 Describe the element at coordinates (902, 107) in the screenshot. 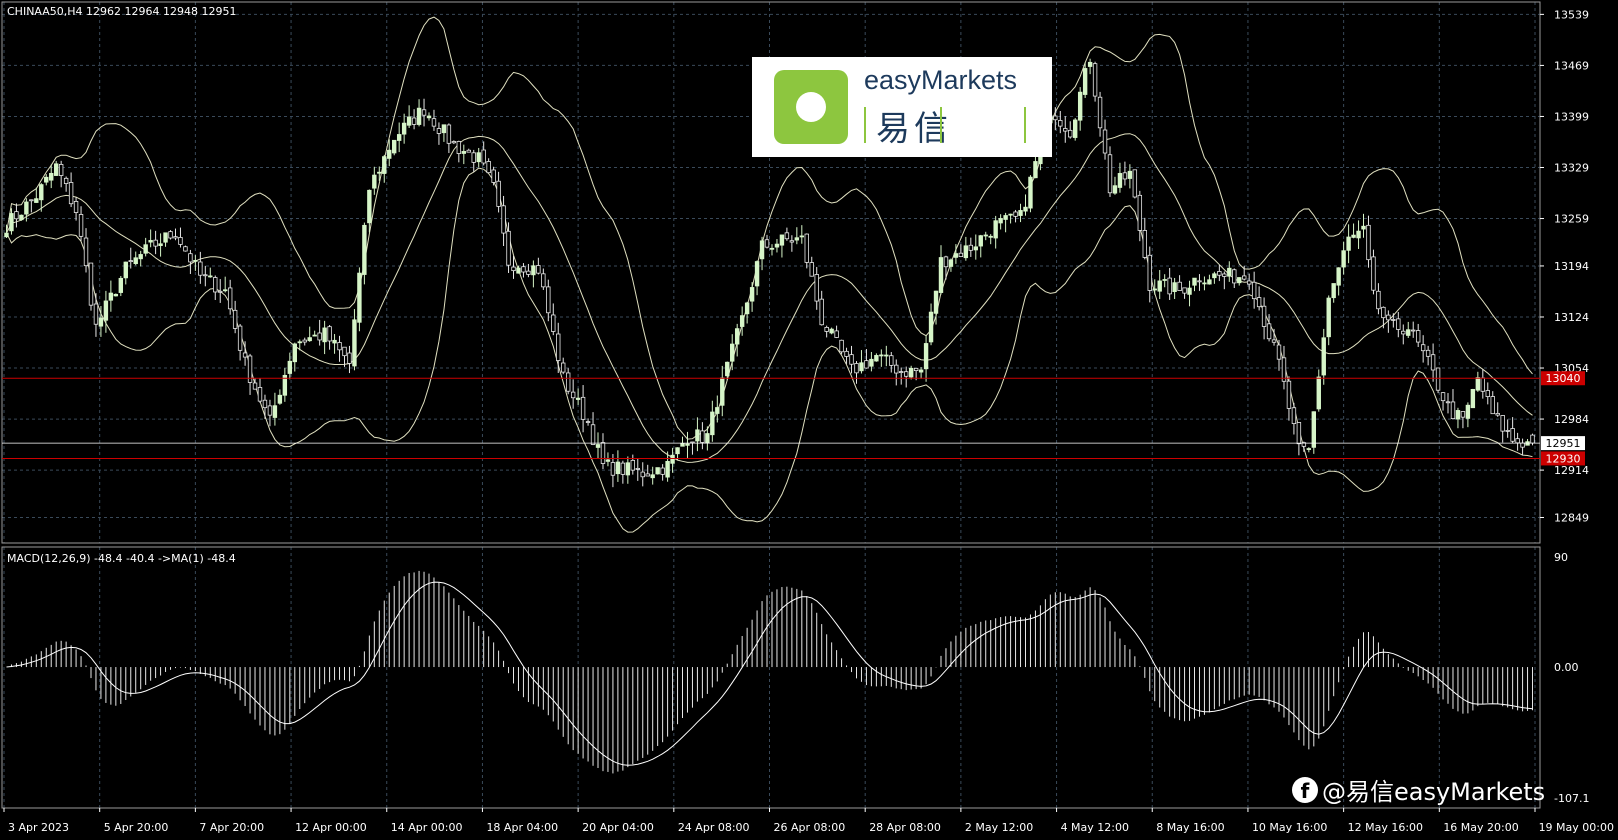

I see `easymarkets-logo: easyMarkets 易信` at that location.